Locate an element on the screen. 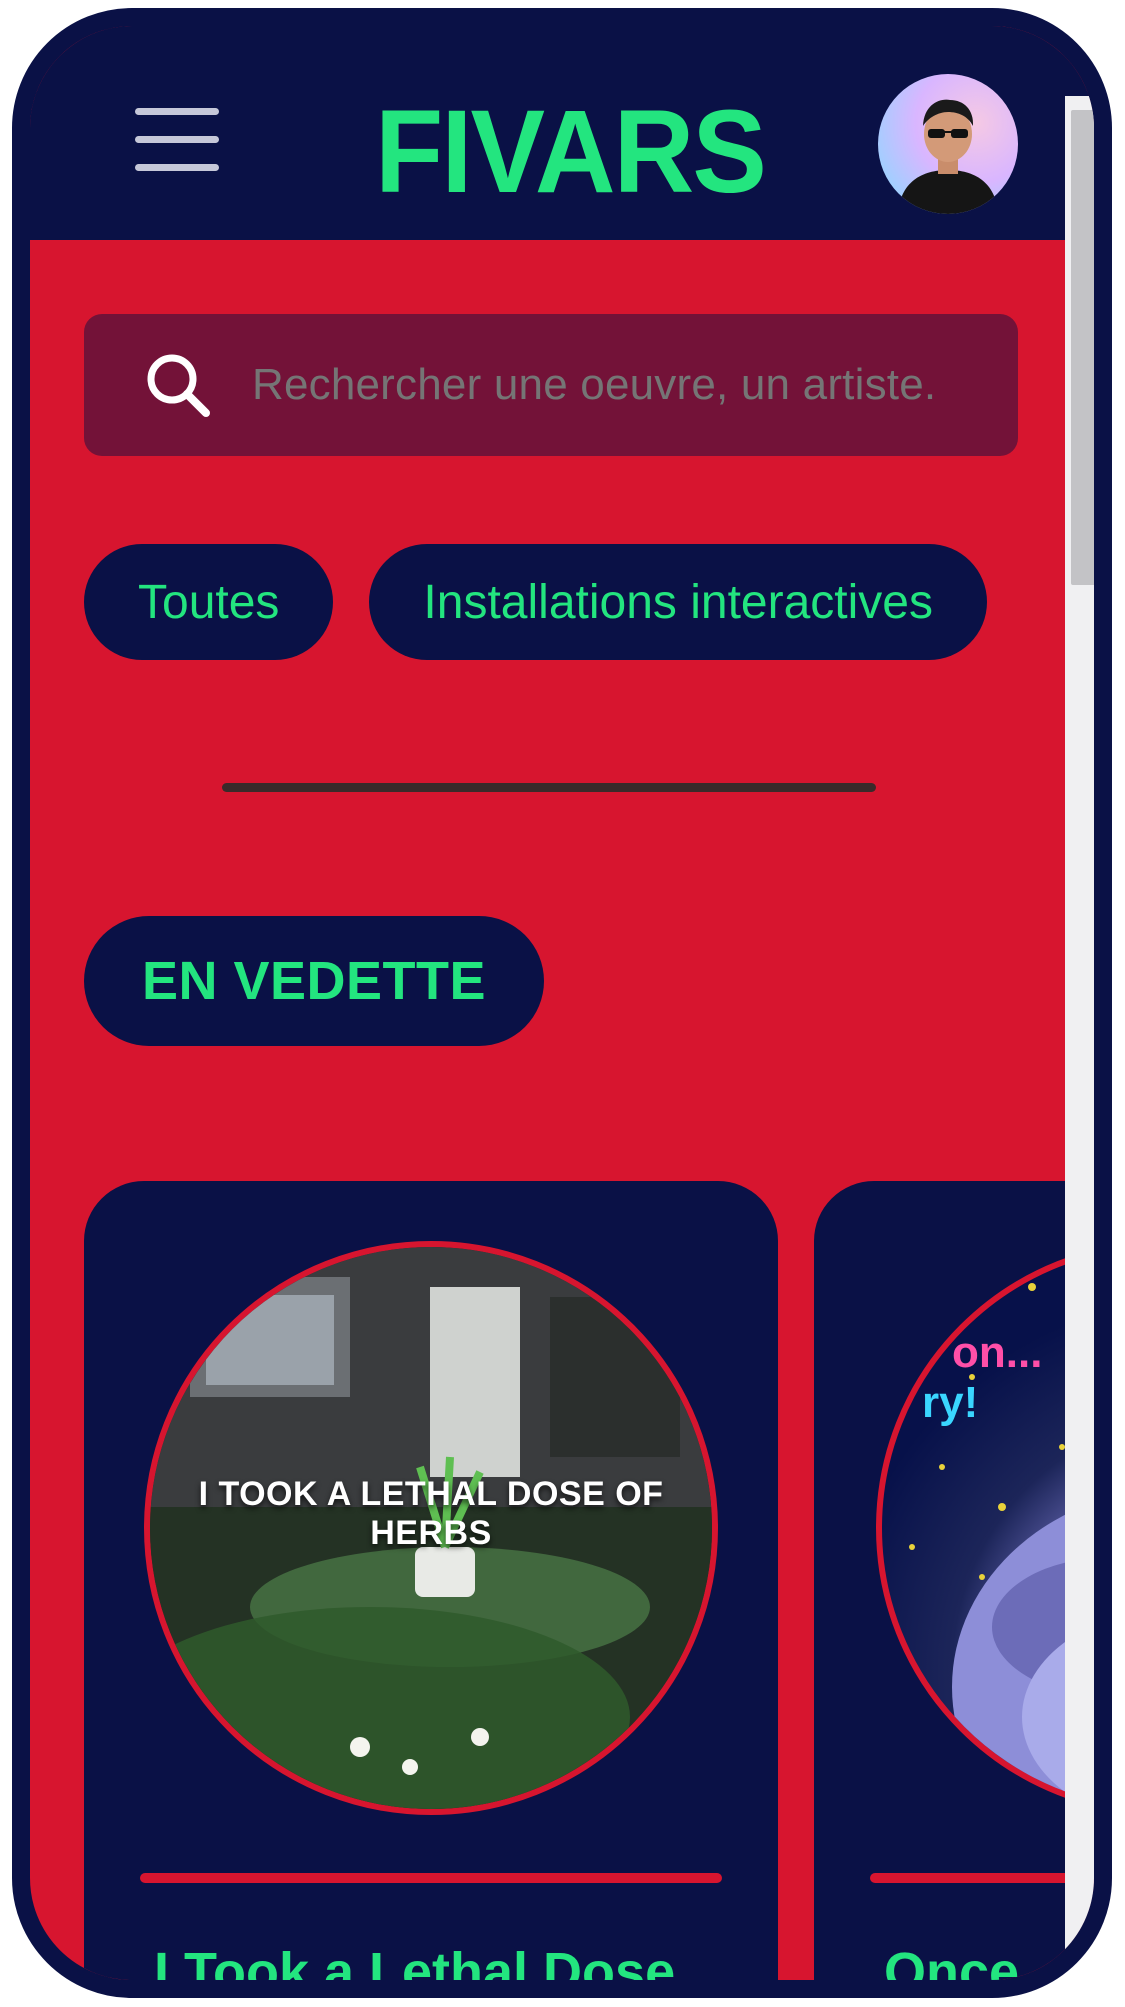  search-bar is located at coordinates (551, 385).